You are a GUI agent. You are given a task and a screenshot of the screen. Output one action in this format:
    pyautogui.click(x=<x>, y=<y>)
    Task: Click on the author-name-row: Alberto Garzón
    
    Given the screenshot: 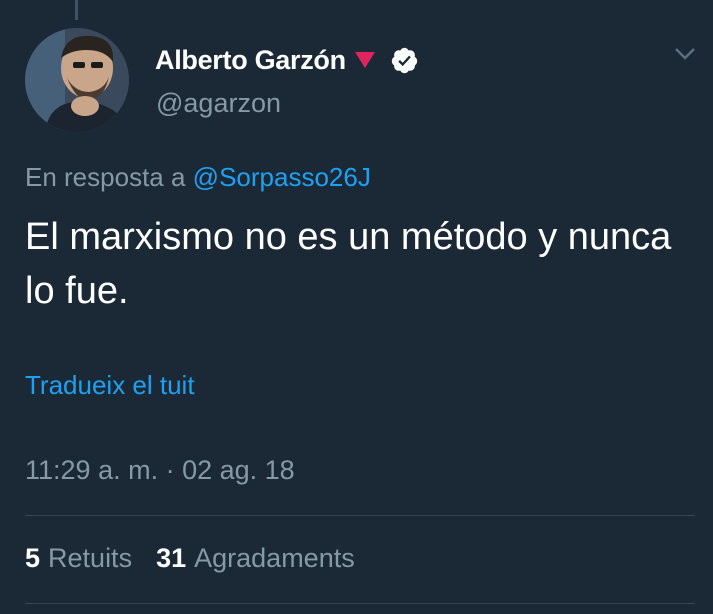 What is the action you would take?
    pyautogui.click(x=287, y=60)
    